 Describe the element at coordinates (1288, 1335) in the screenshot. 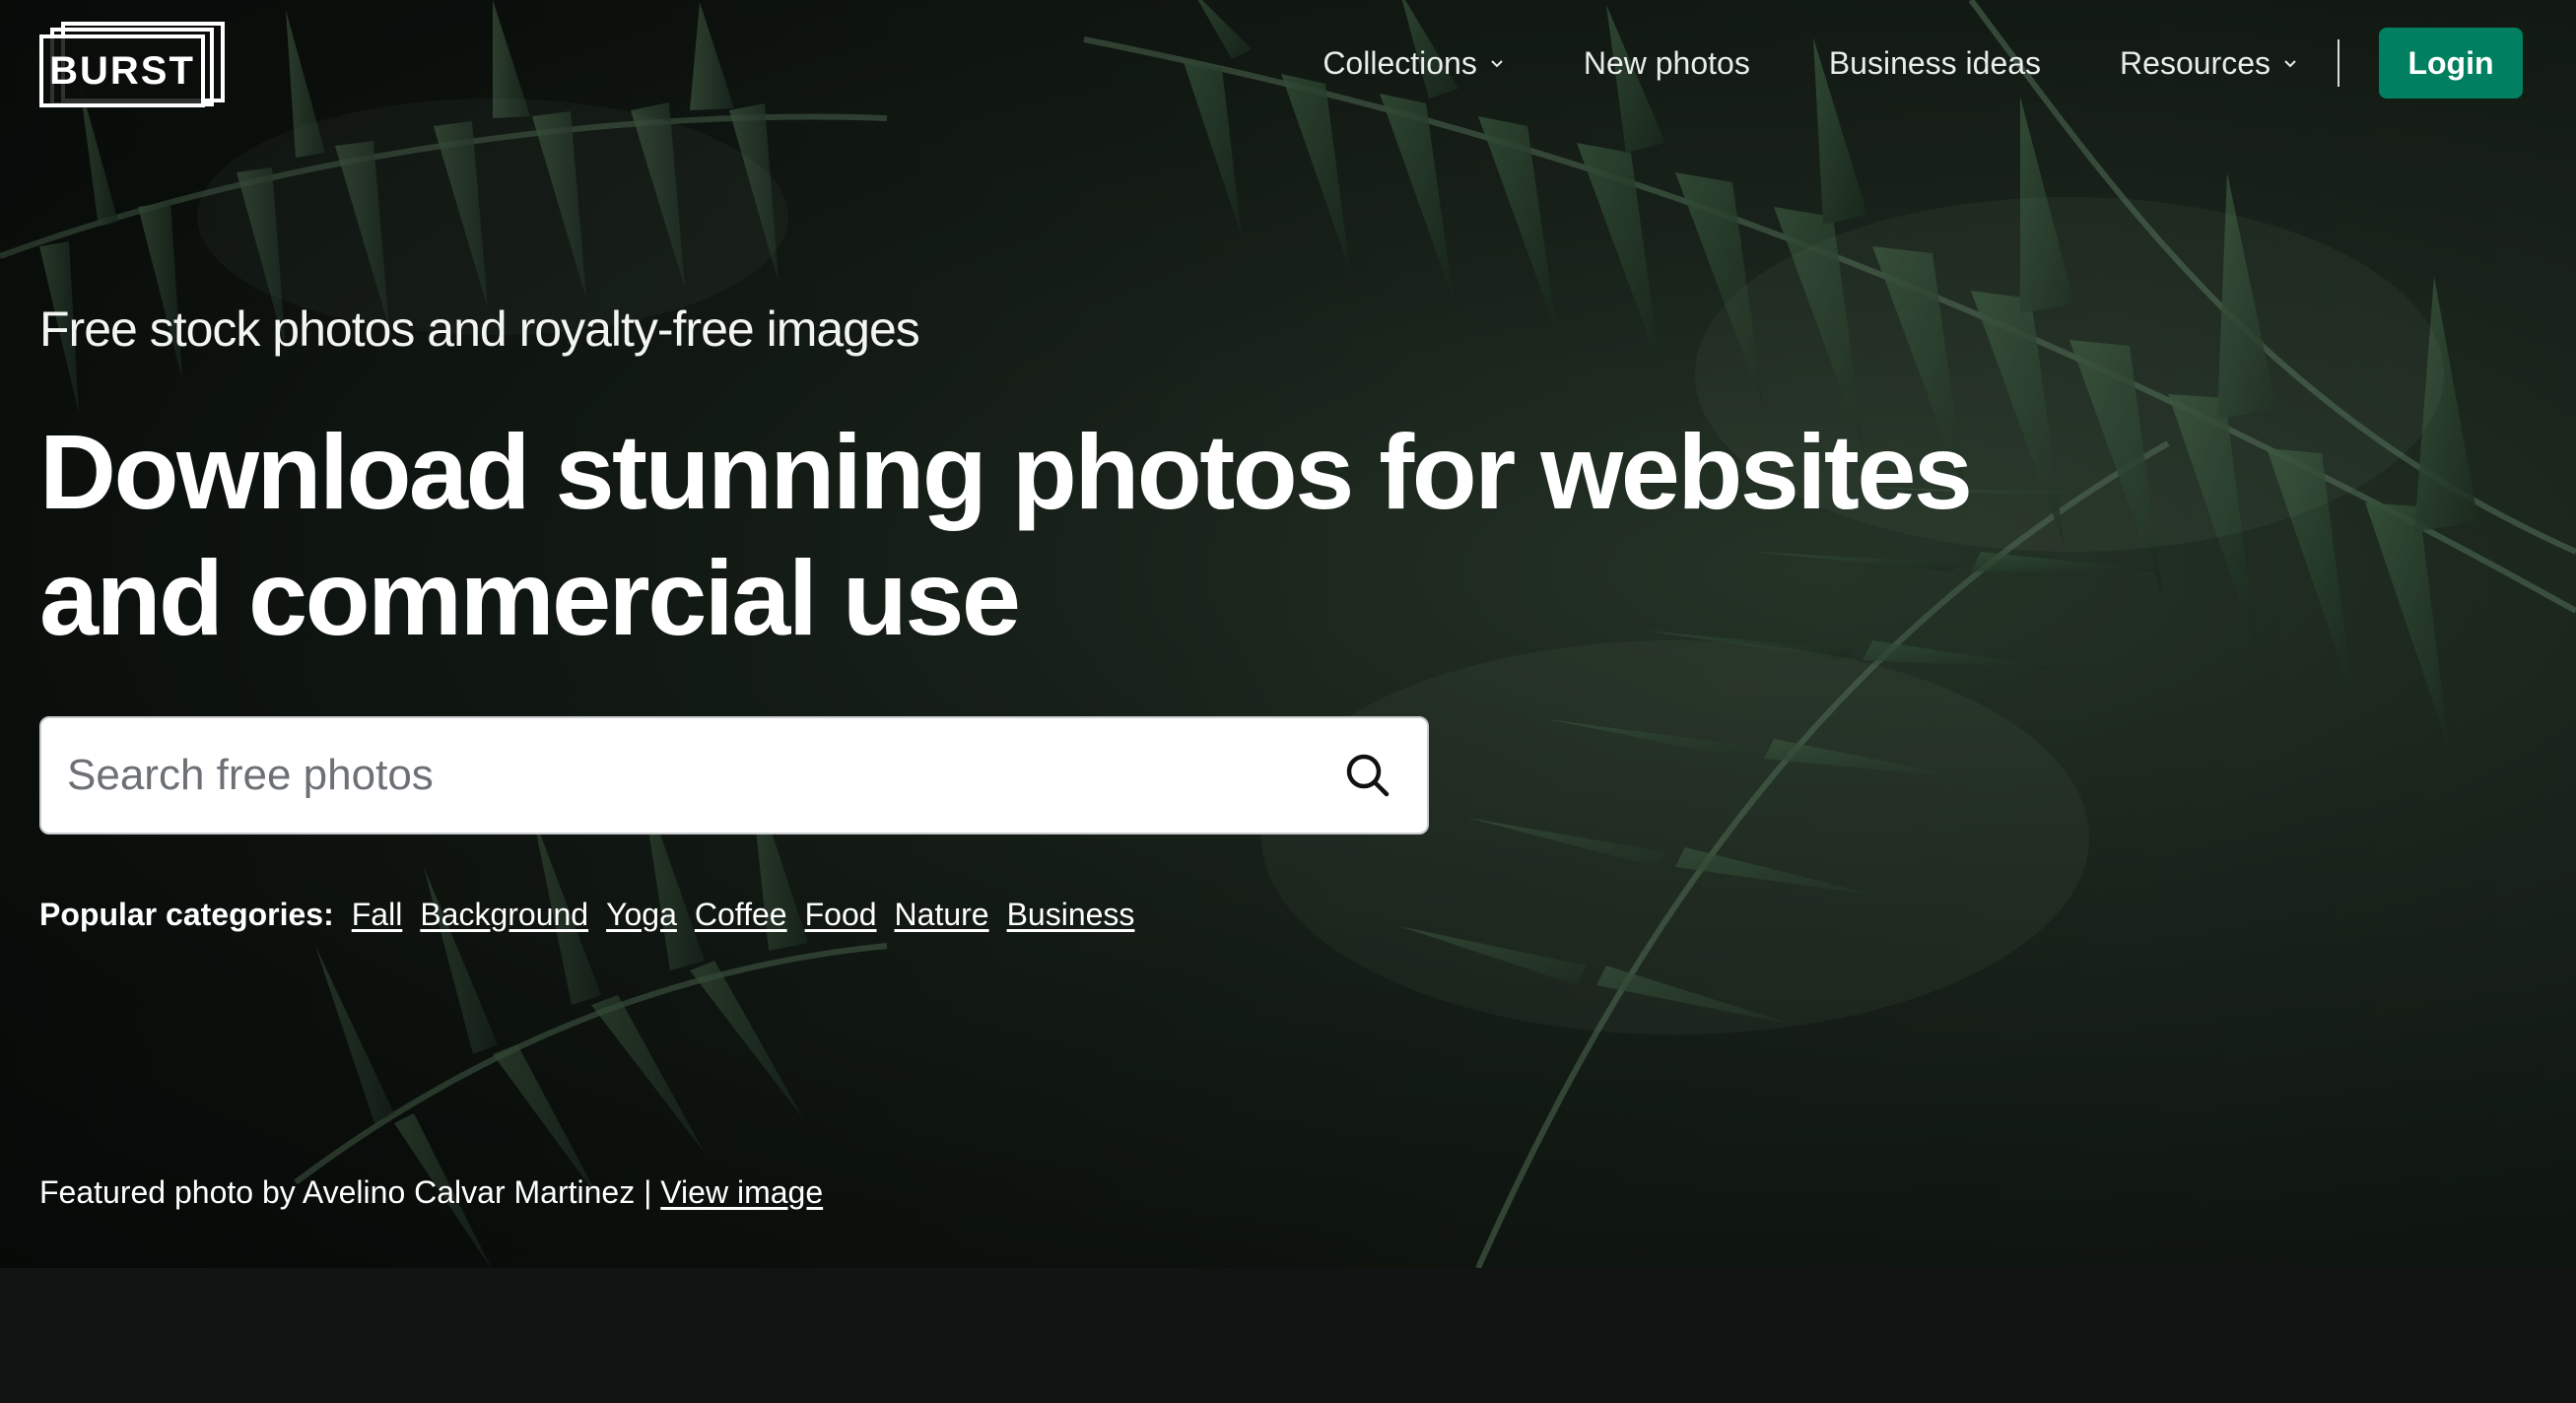

I see `page-bottom-band` at that location.